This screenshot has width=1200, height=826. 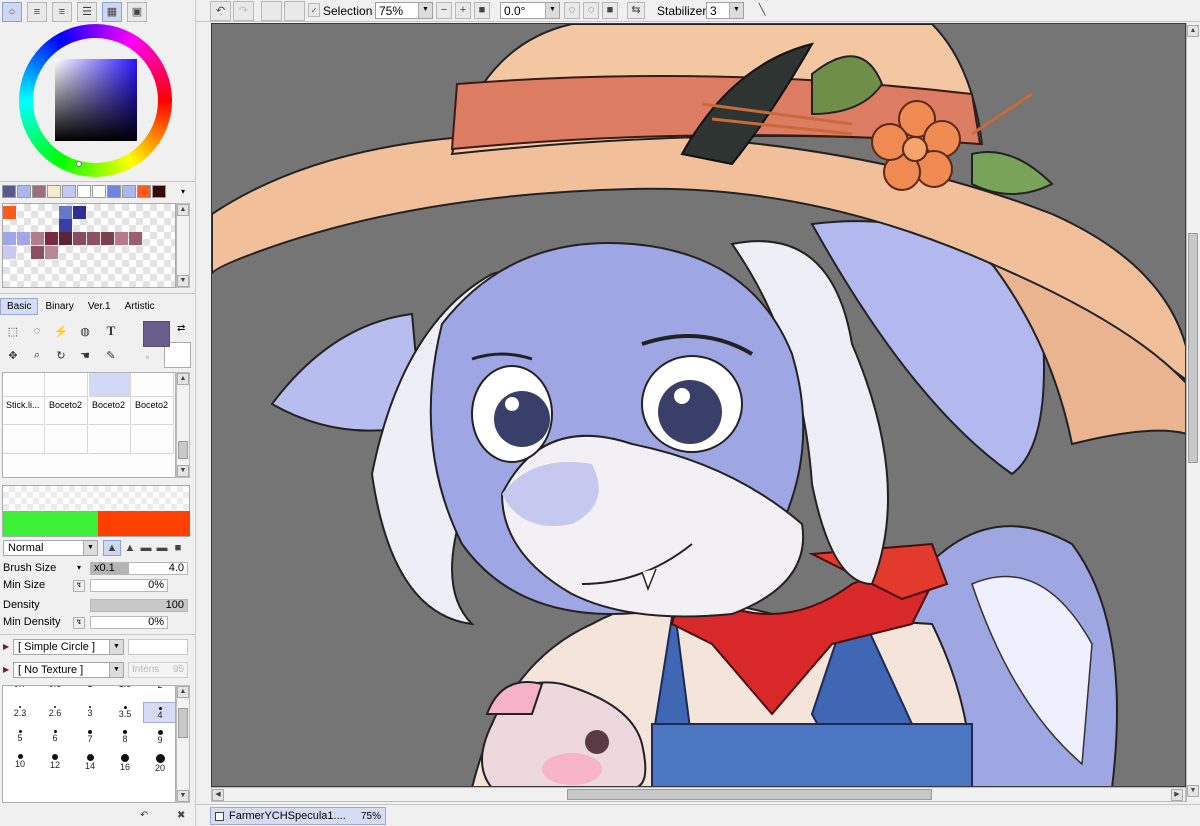 I want to click on size-preset: 4, so click(x=159, y=712).